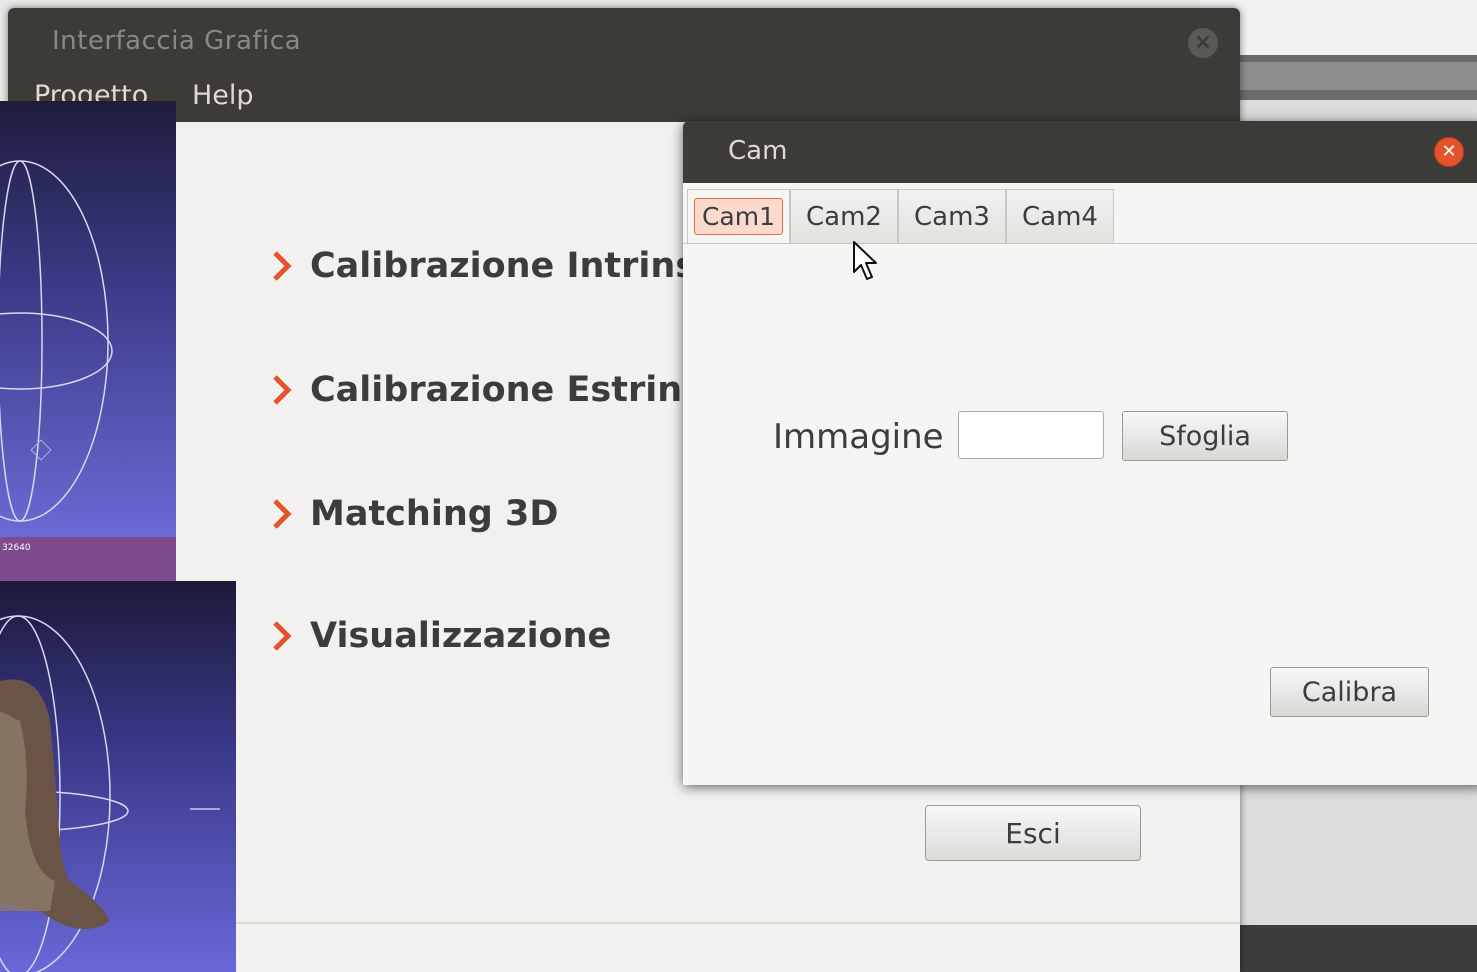 This screenshot has height=972, width=1477. I want to click on nav-label: Calibrazione Intrinse, so click(515, 266).